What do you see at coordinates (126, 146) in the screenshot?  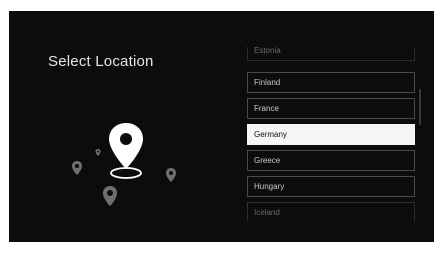 I see `location-pin-icon-main` at bounding box center [126, 146].